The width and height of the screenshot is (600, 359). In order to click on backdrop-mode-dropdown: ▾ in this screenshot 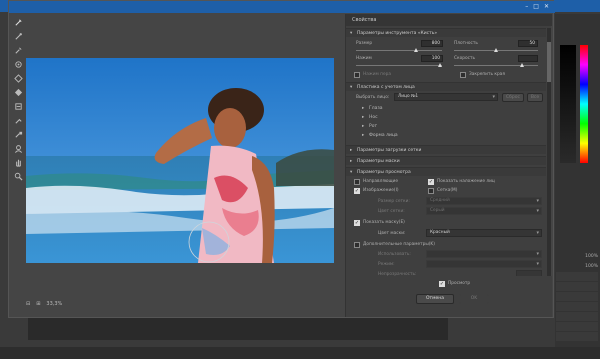, I will do `click(484, 264)`.